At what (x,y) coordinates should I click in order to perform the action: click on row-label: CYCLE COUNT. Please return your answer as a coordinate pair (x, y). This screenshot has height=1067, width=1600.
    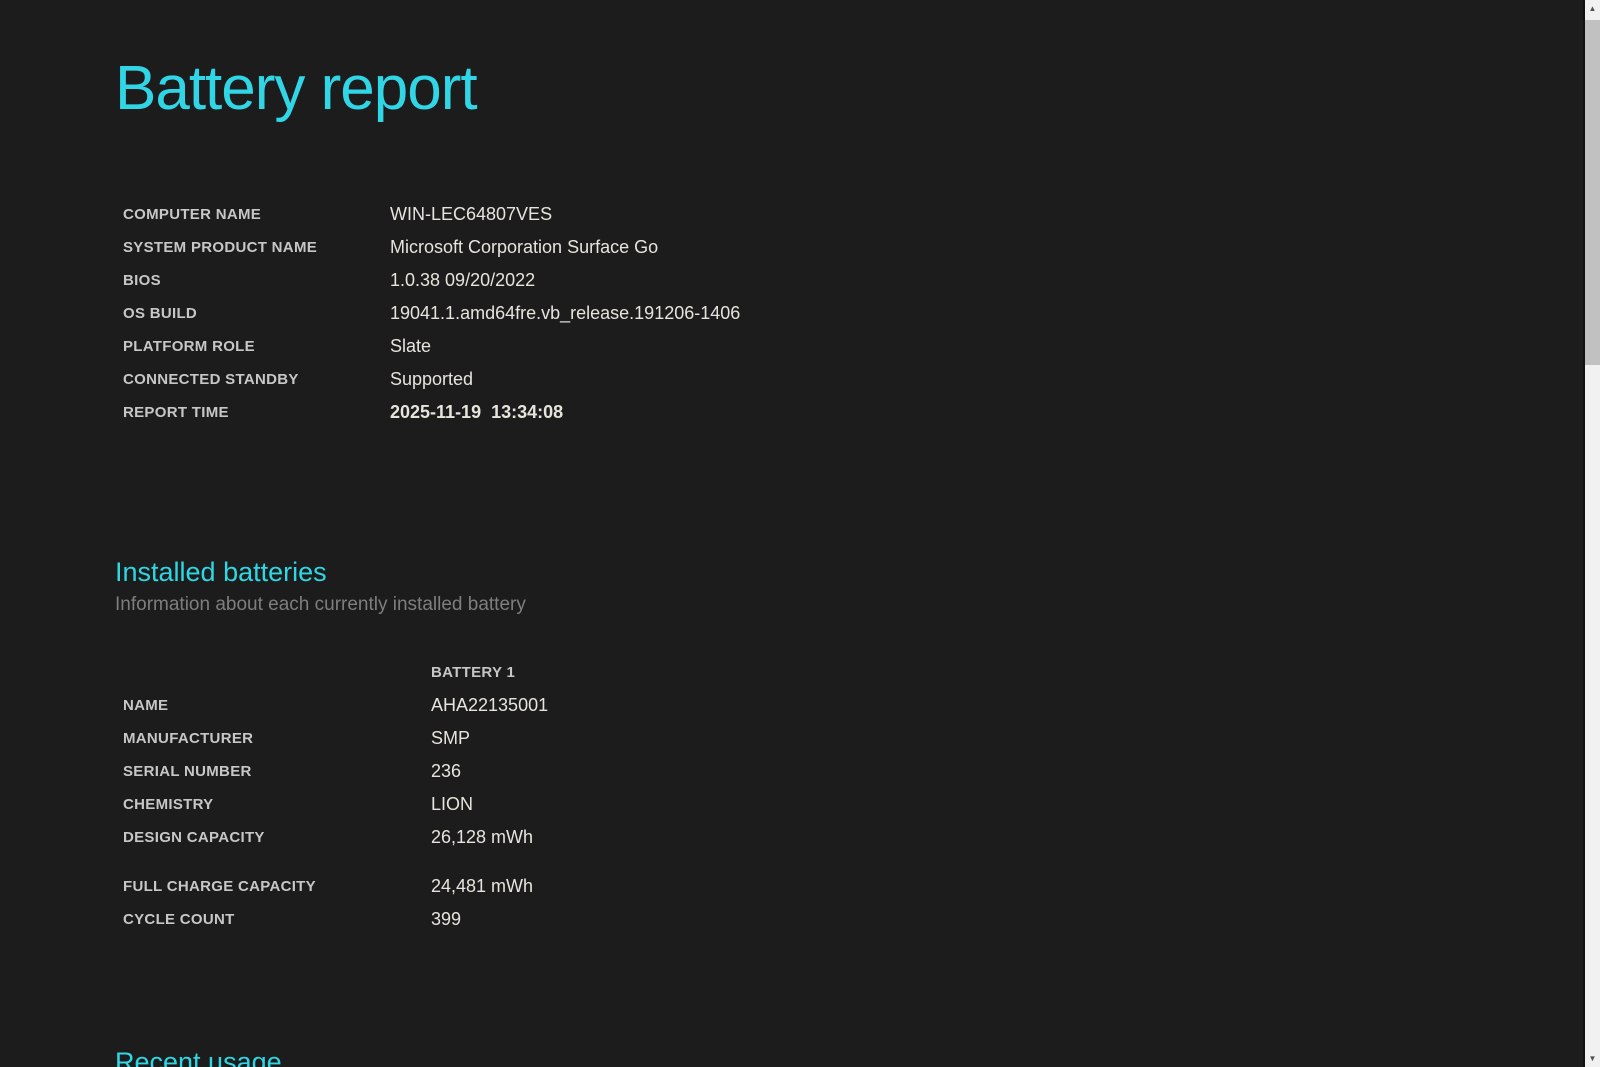
    Looking at the image, I should click on (179, 919).